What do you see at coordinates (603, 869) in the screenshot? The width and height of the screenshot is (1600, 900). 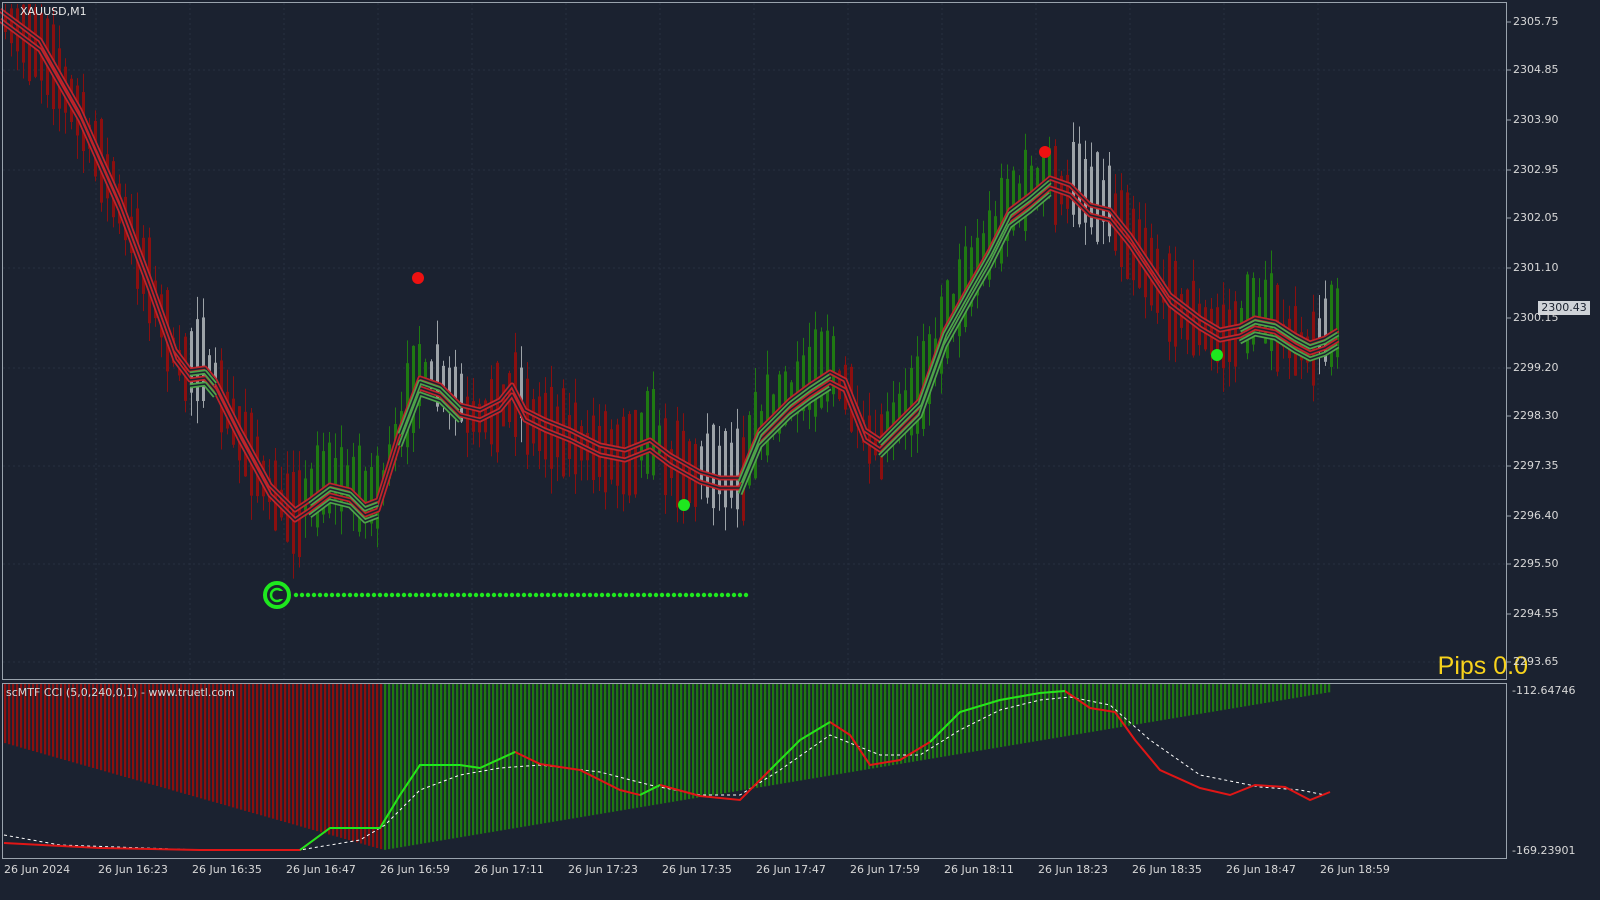 I see `time-tick-label: 26 Jun 17:23` at bounding box center [603, 869].